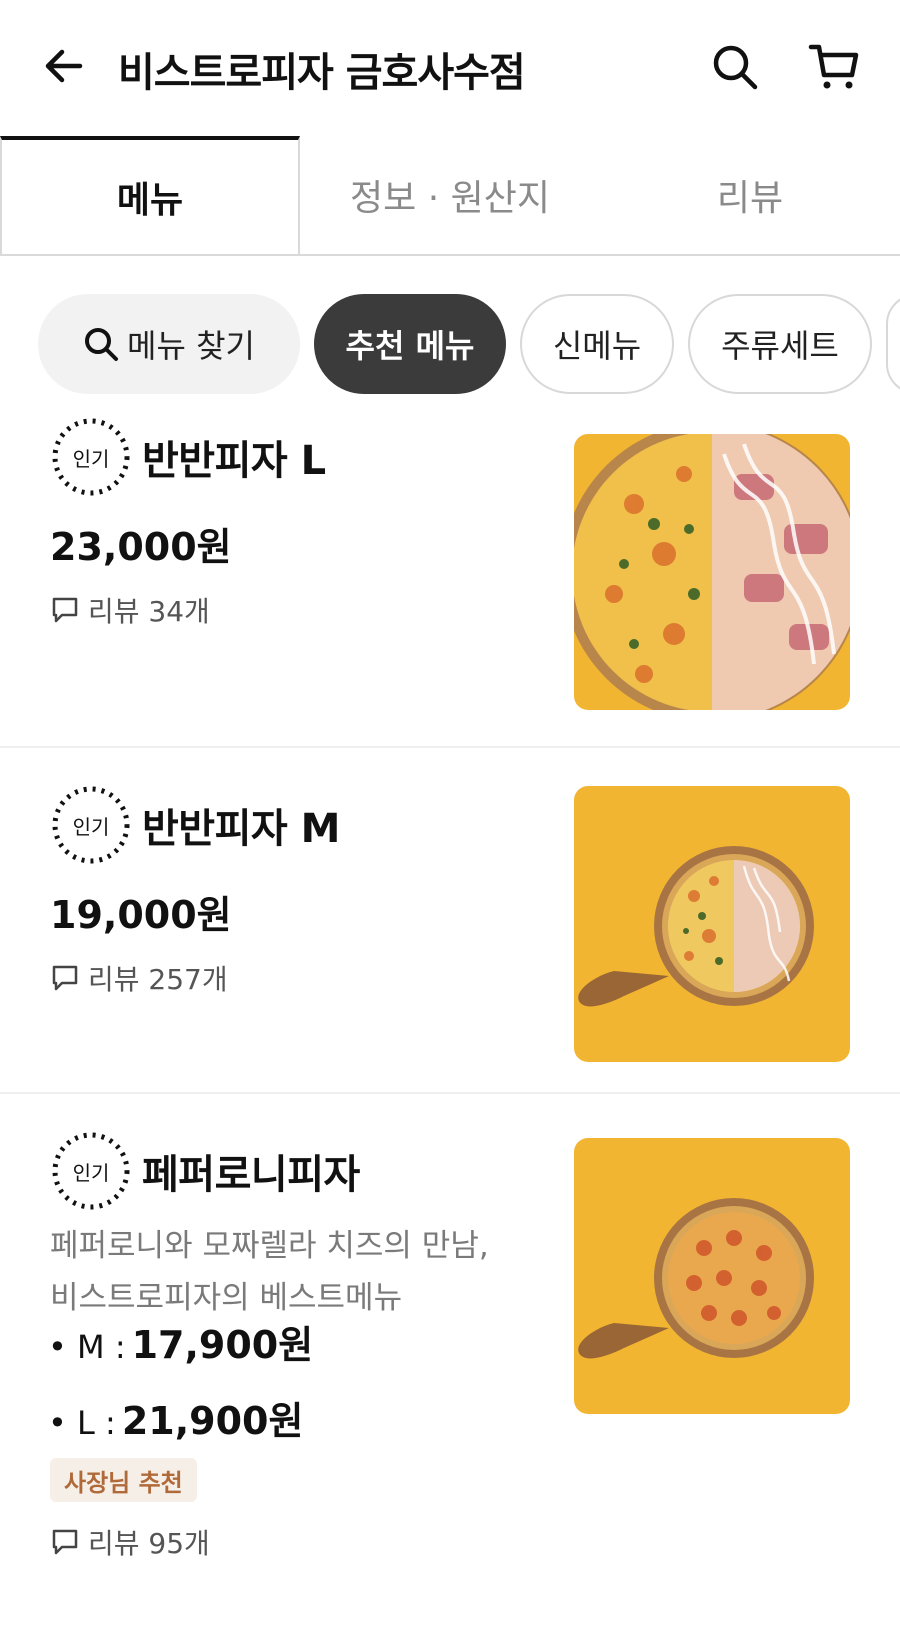 This screenshot has width=900, height=1638. What do you see at coordinates (322, 73) in the screenshot?
I see `store-title: 비스트로피자 금호사수점` at bounding box center [322, 73].